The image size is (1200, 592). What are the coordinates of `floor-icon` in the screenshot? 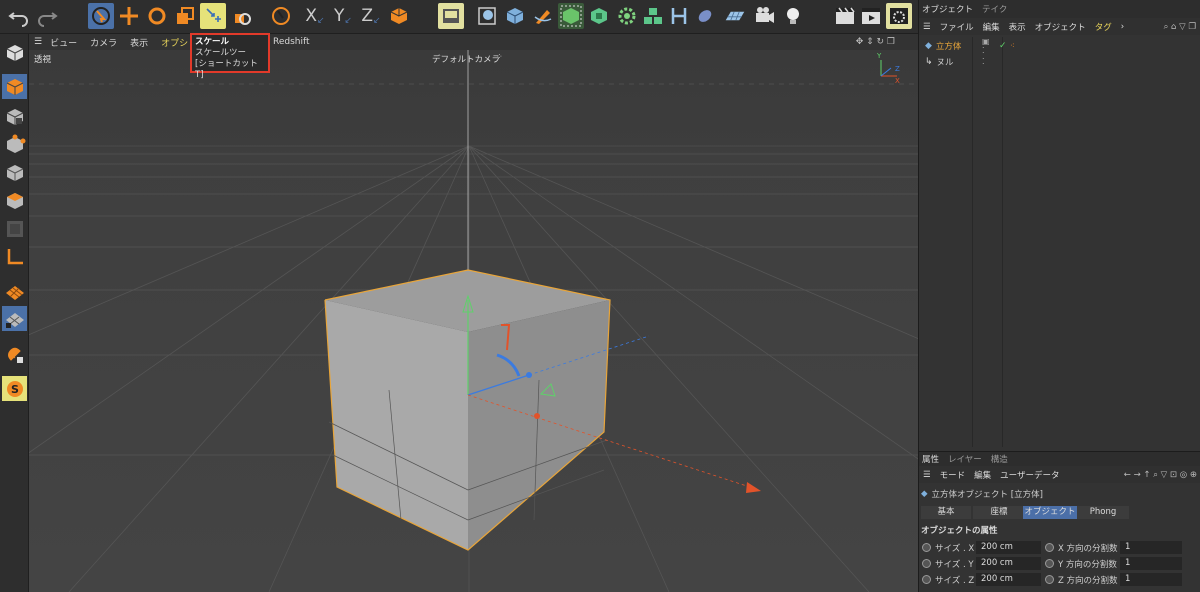 It's located at (735, 16).